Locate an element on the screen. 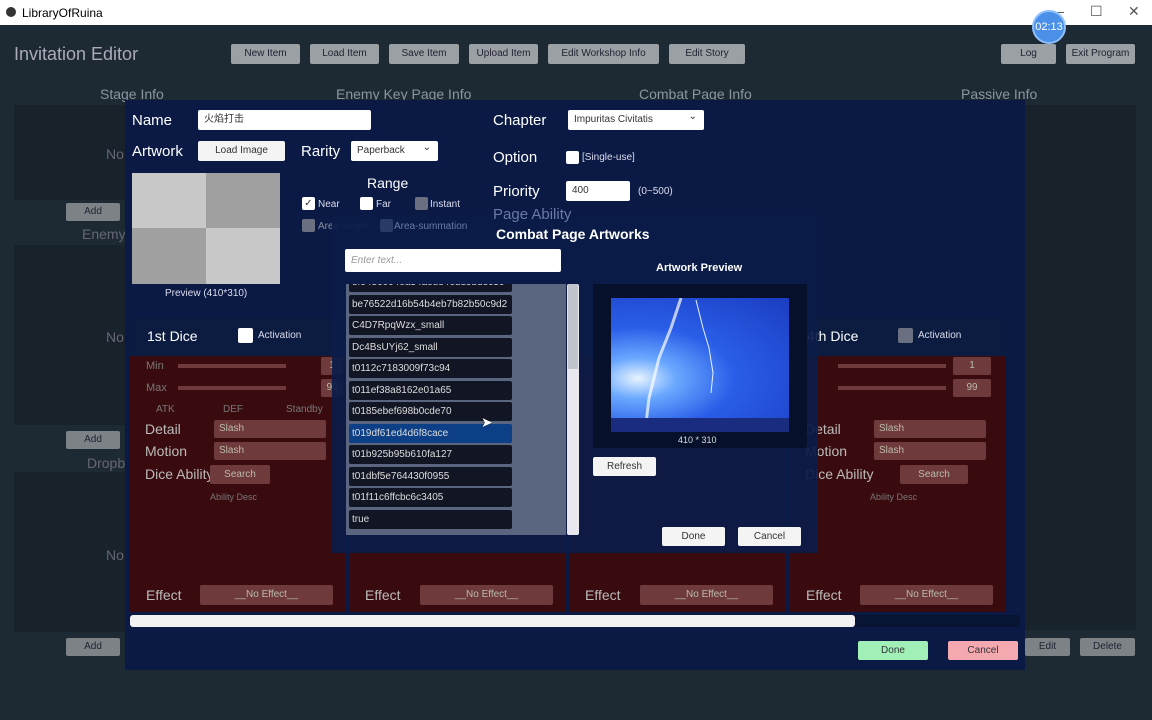 This screenshot has height=720, width=1152. artwork-preview-frame: 410 * 310 is located at coordinates (700, 366).